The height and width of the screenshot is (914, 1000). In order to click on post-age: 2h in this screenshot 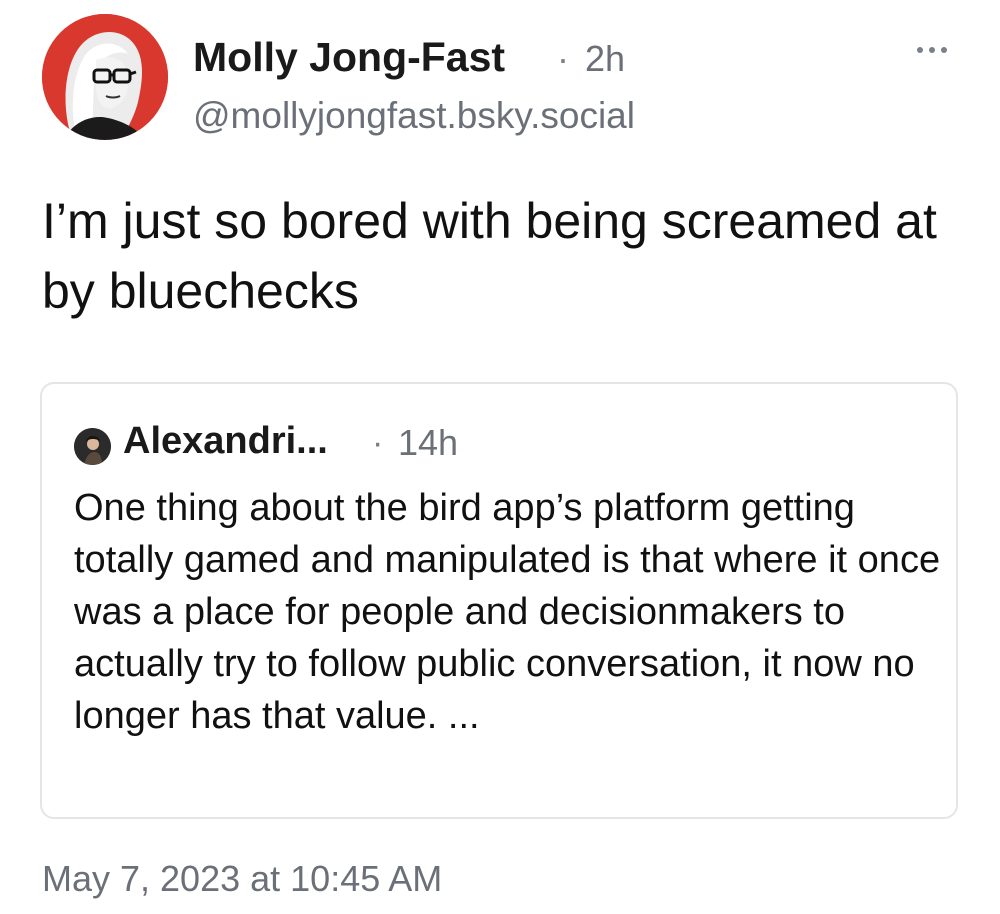, I will do `click(605, 59)`.